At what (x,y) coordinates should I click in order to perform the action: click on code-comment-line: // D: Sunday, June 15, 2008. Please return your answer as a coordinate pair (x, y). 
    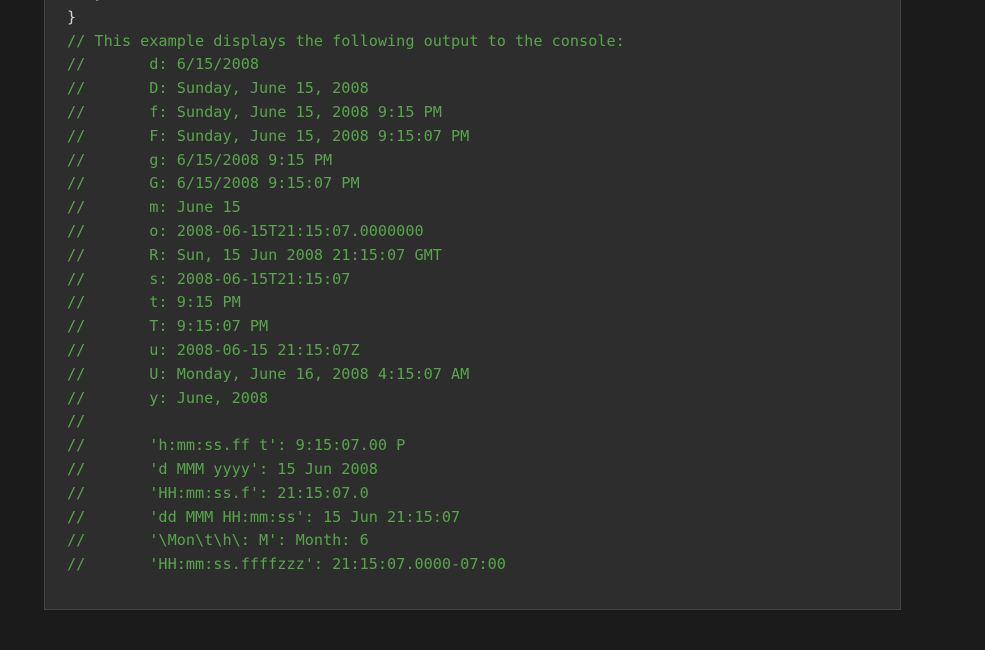
    Looking at the image, I should click on (218, 88).